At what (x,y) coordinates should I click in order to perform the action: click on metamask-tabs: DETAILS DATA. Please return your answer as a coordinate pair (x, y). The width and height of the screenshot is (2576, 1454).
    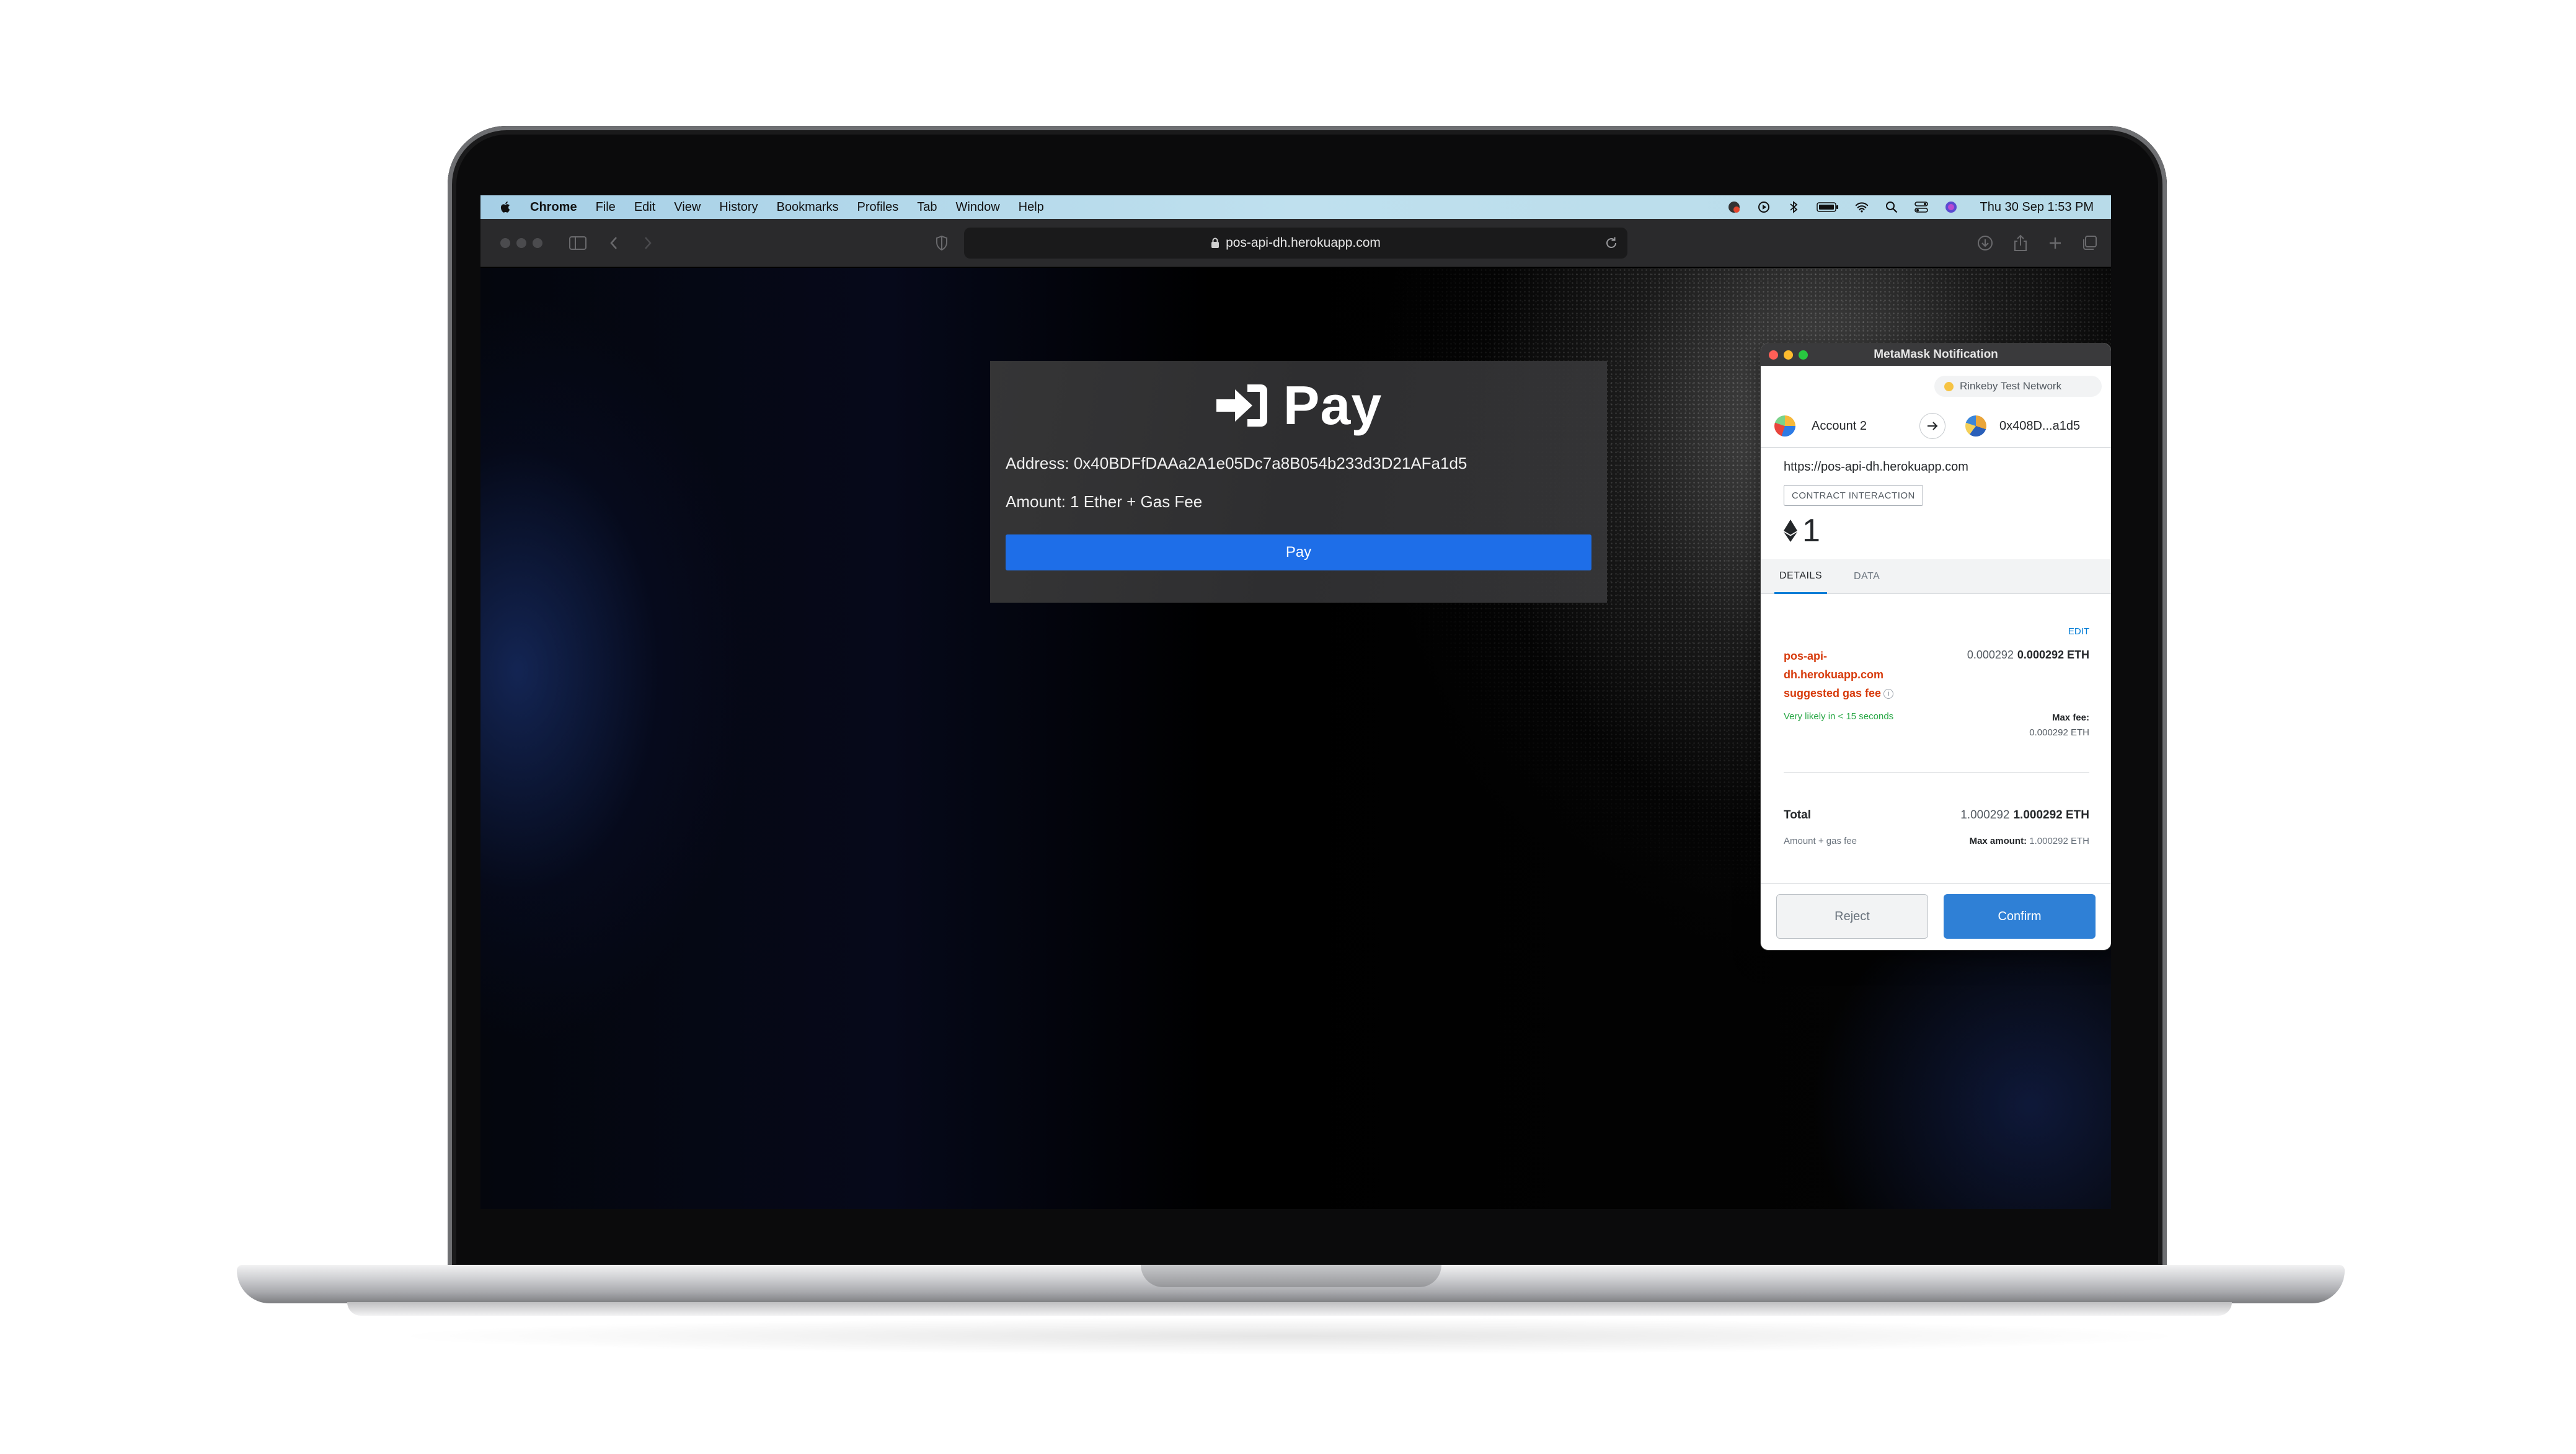
    Looking at the image, I should click on (1936, 576).